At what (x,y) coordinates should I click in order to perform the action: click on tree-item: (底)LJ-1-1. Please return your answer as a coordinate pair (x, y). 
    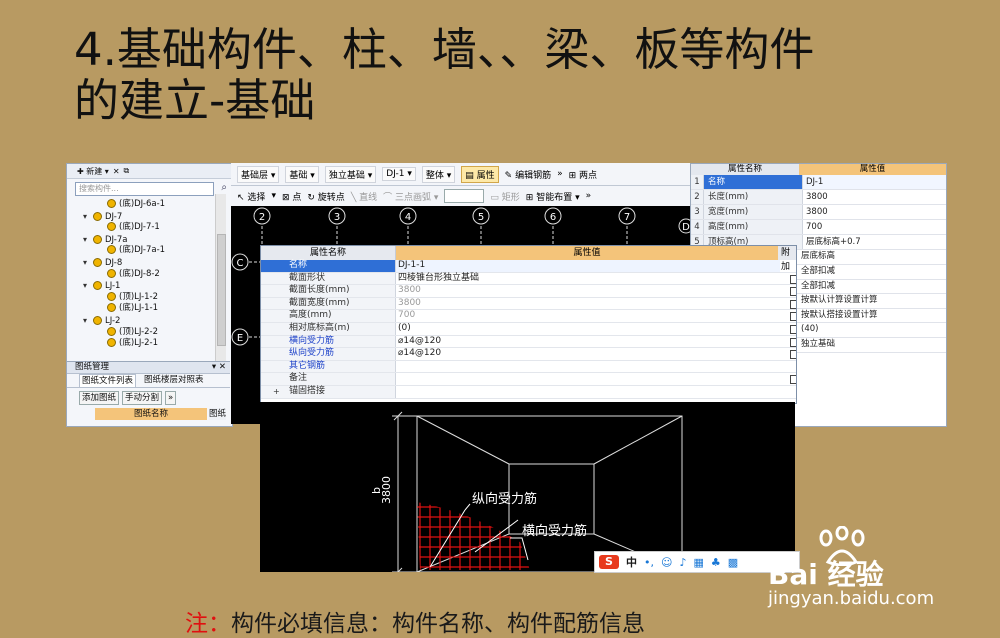
    Looking at the image, I should click on (149, 309).